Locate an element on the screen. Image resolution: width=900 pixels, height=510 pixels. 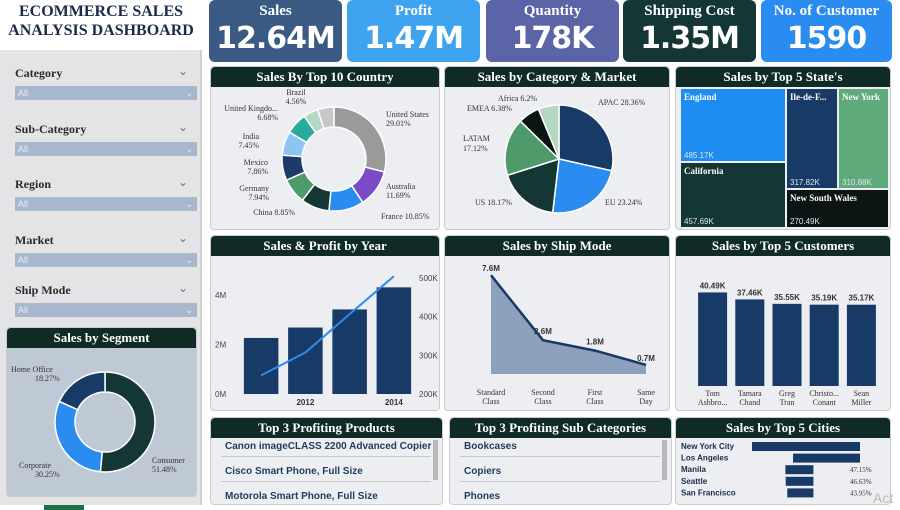
product-item: Cisco Smart Phone, Full Size is located at coordinates (294, 471).